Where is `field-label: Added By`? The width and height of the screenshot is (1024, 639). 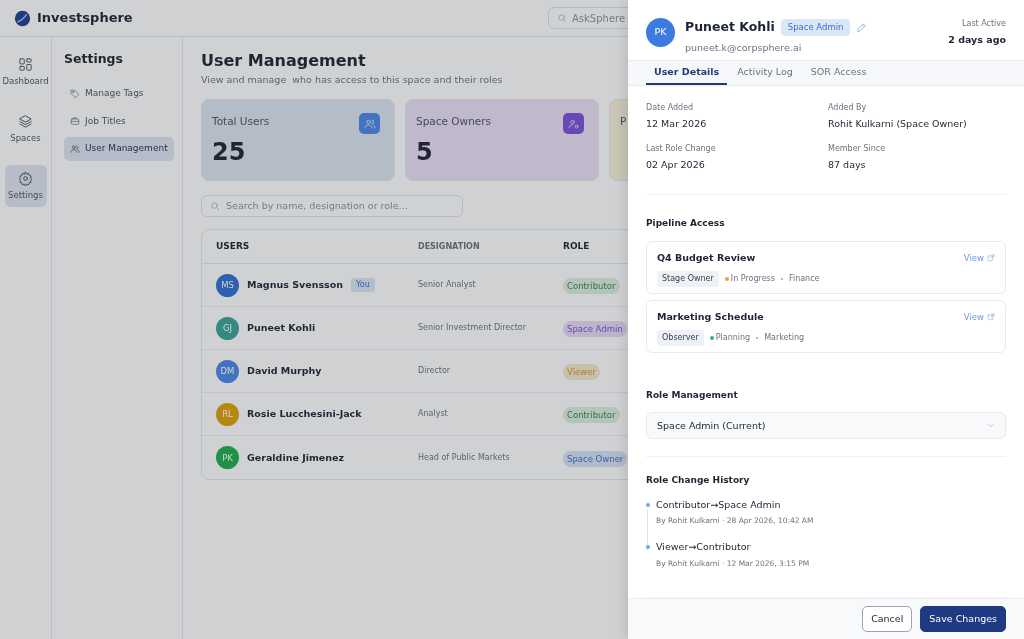
field-label: Added By is located at coordinates (848, 107).